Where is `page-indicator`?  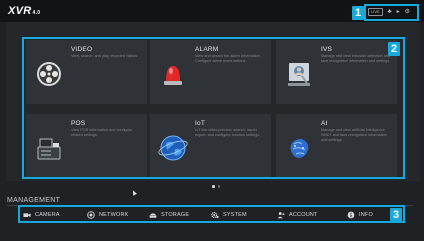 page-indicator is located at coordinates (216, 186).